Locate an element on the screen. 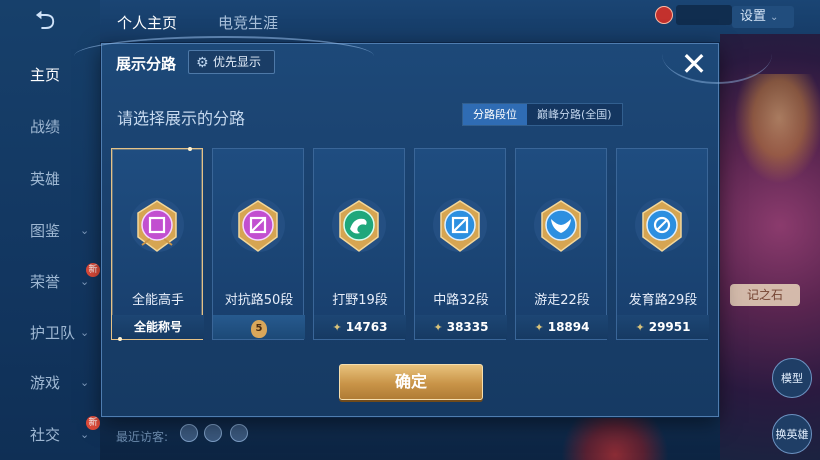 Image resolution: width=820 pixels, height=460 pixels. lane-card-points-footer: ✦ 38335 is located at coordinates (461, 327).